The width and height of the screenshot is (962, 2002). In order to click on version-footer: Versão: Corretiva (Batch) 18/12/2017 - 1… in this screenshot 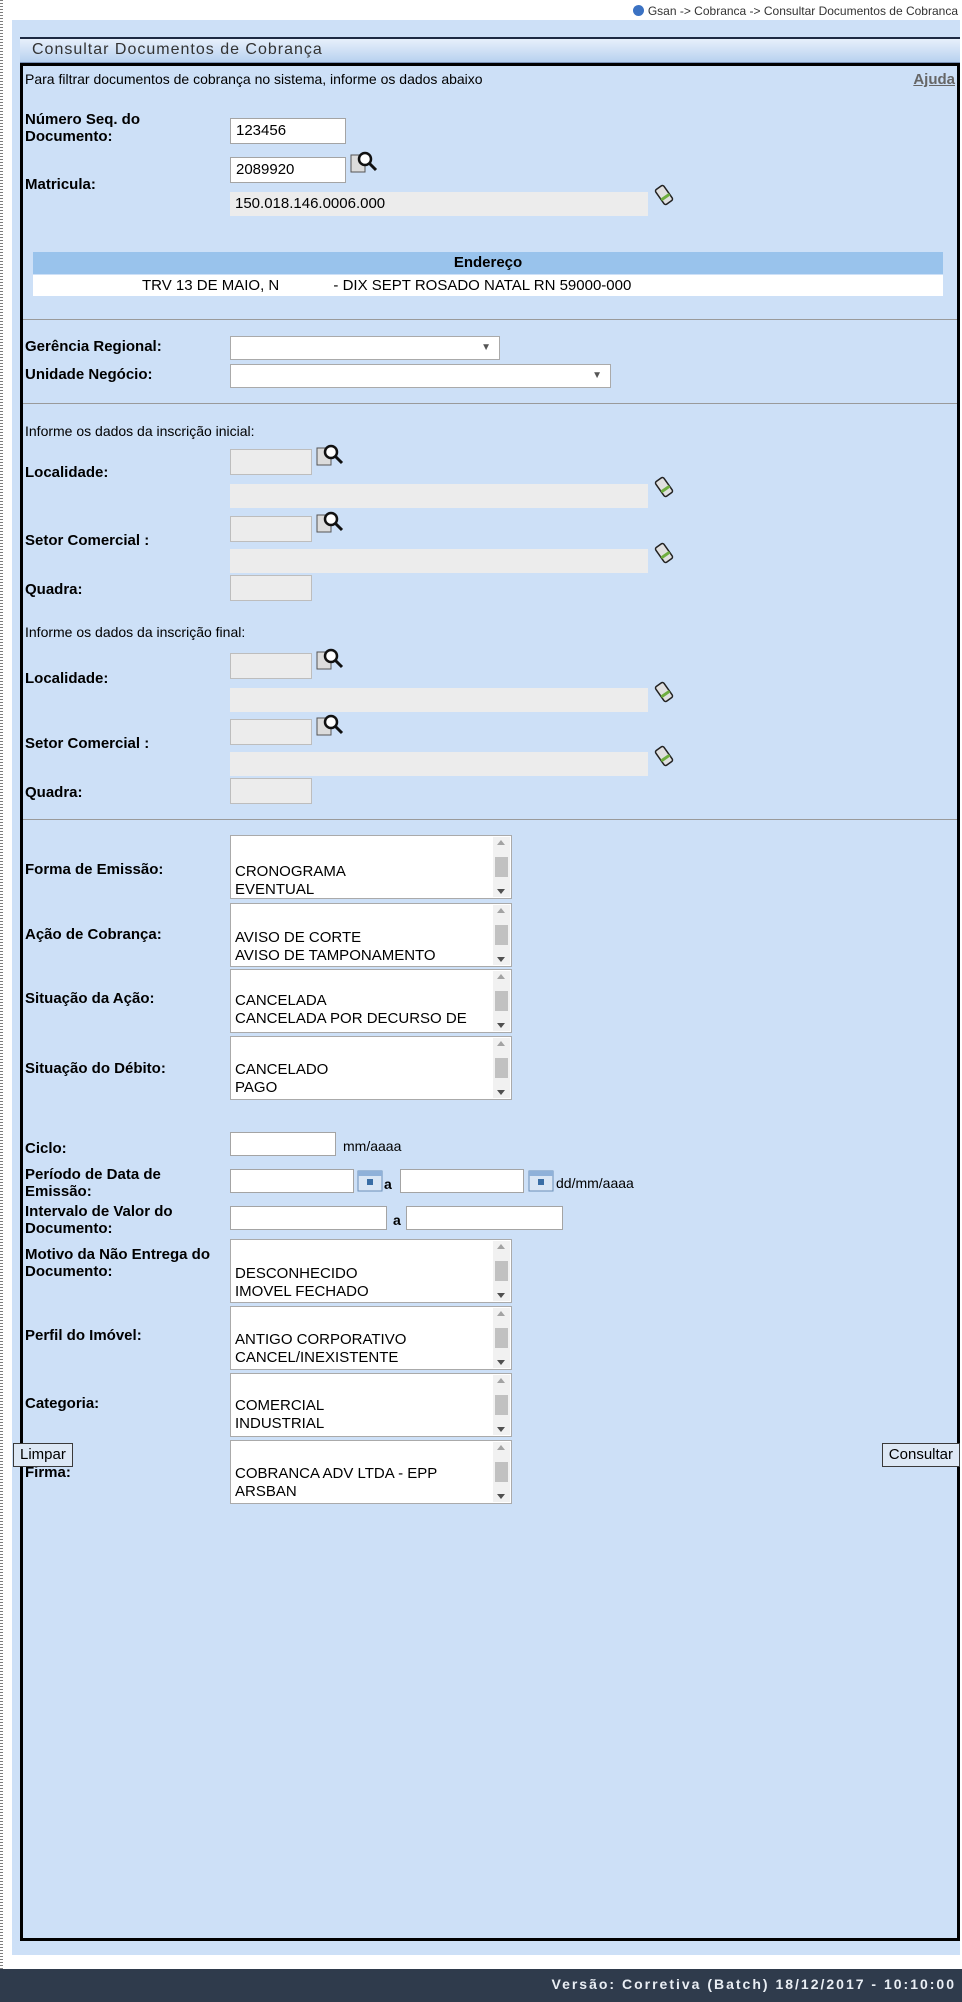, I will do `click(481, 1985)`.